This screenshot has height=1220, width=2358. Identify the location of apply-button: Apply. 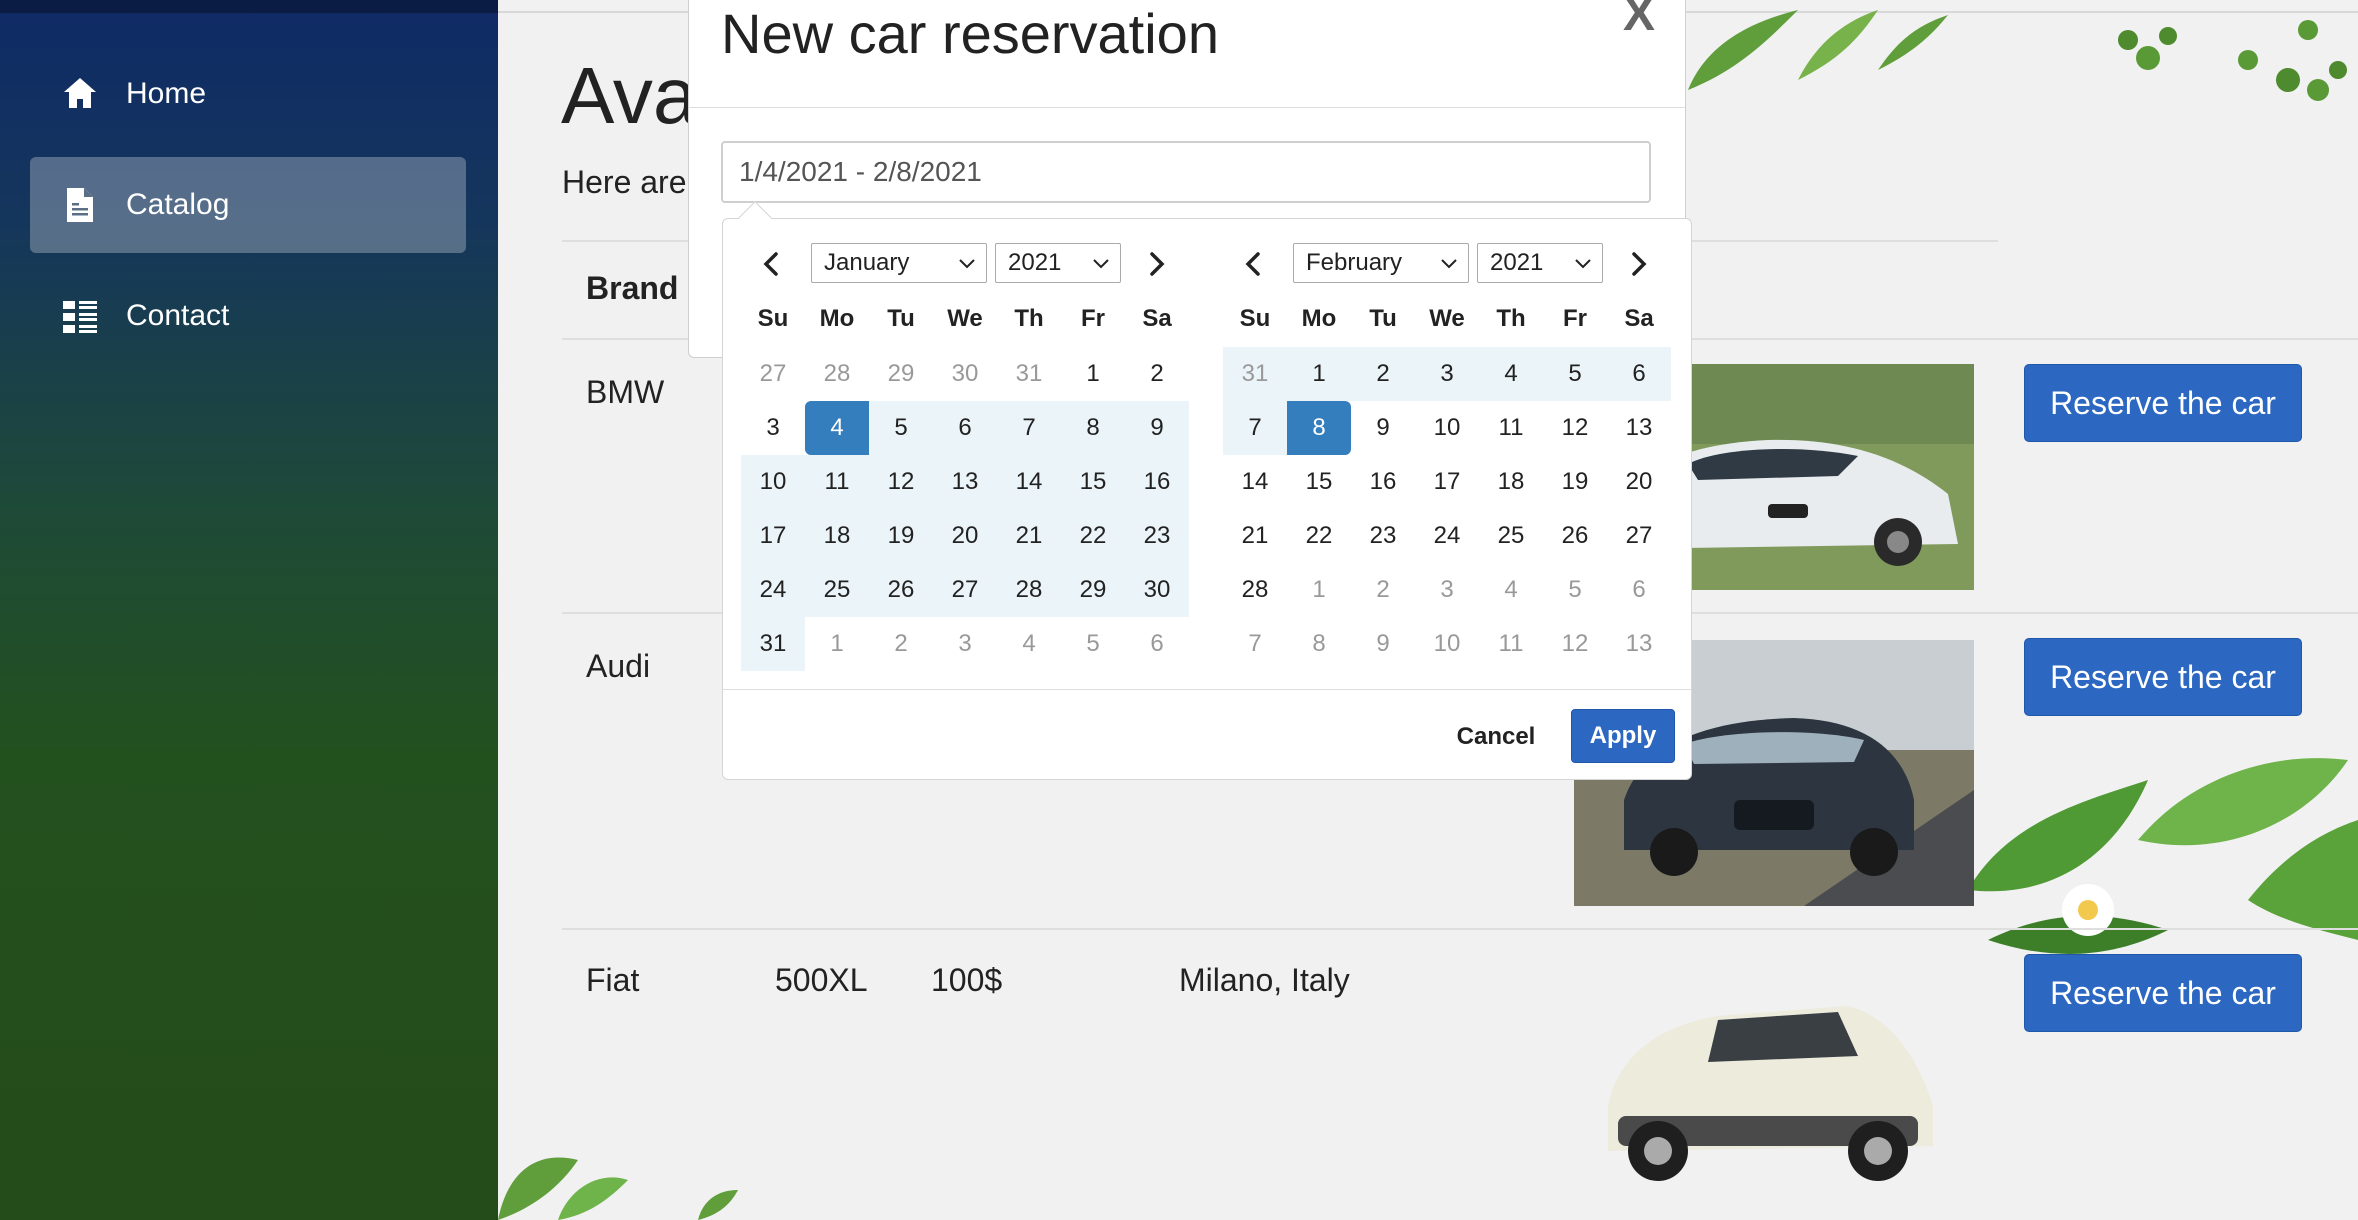
(1623, 736).